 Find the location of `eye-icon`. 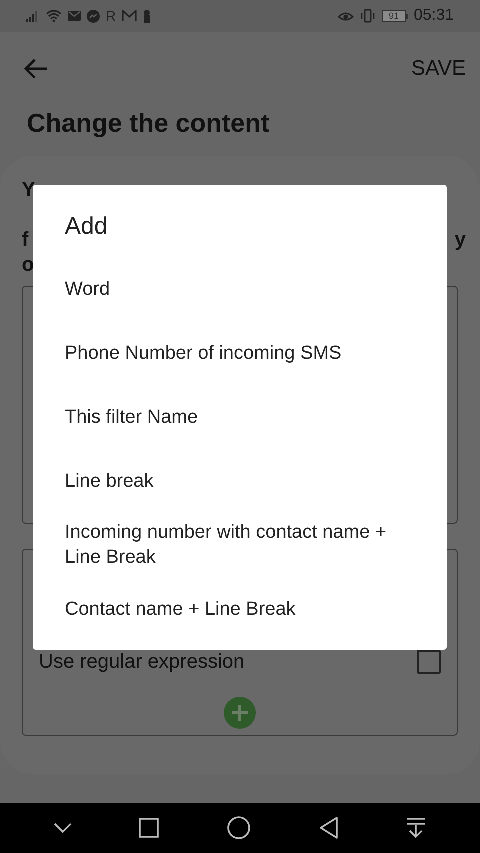

eye-icon is located at coordinates (346, 16).